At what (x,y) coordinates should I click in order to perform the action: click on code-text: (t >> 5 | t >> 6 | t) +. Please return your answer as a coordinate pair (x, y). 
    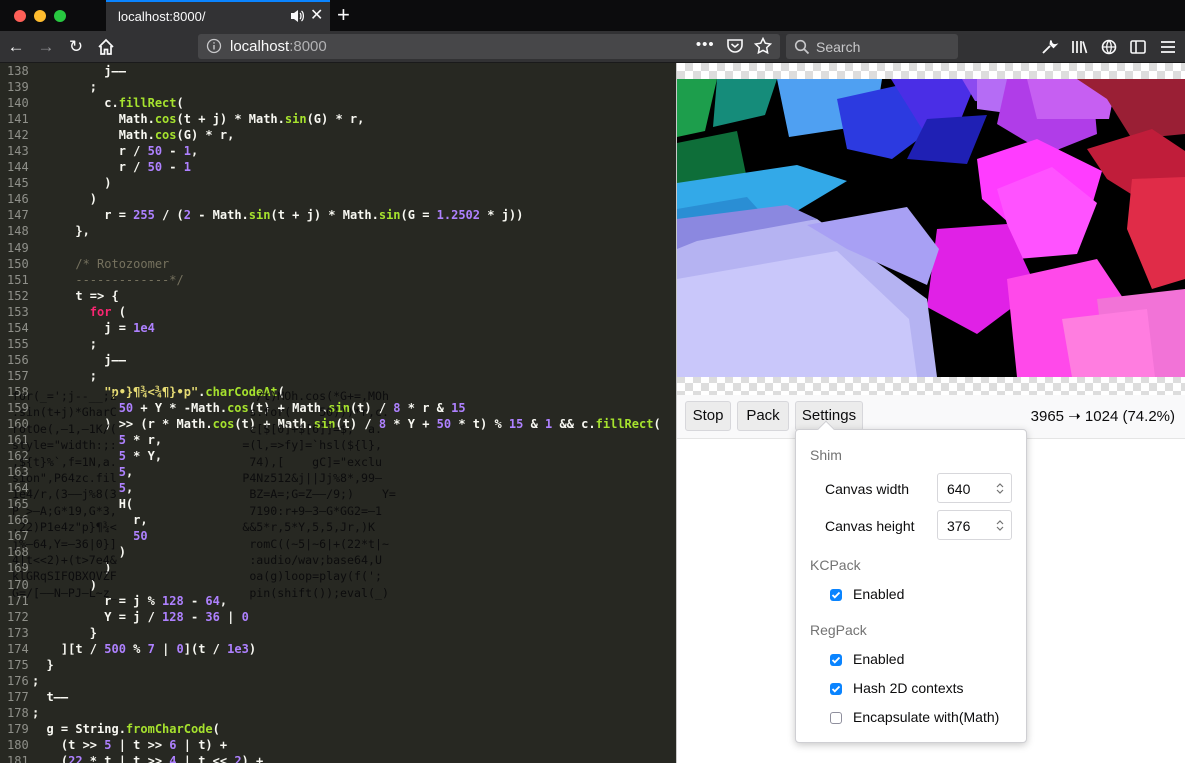
    Looking at the image, I should click on (128, 745).